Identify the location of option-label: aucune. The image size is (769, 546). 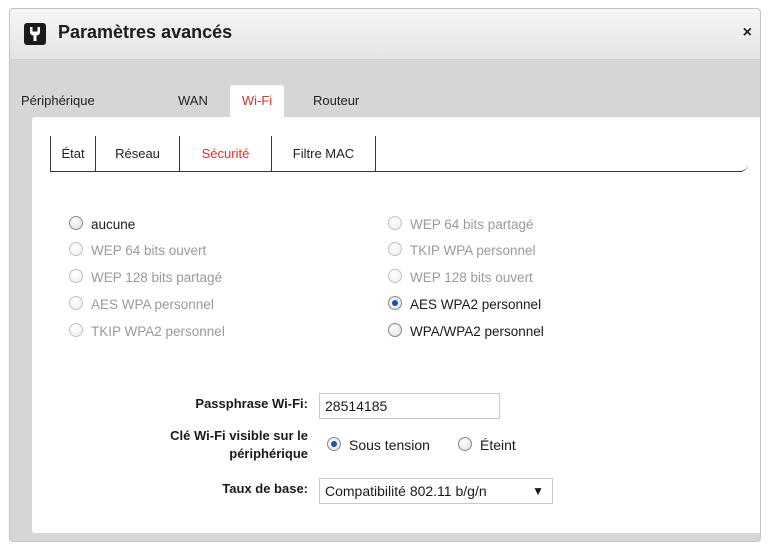
(113, 224).